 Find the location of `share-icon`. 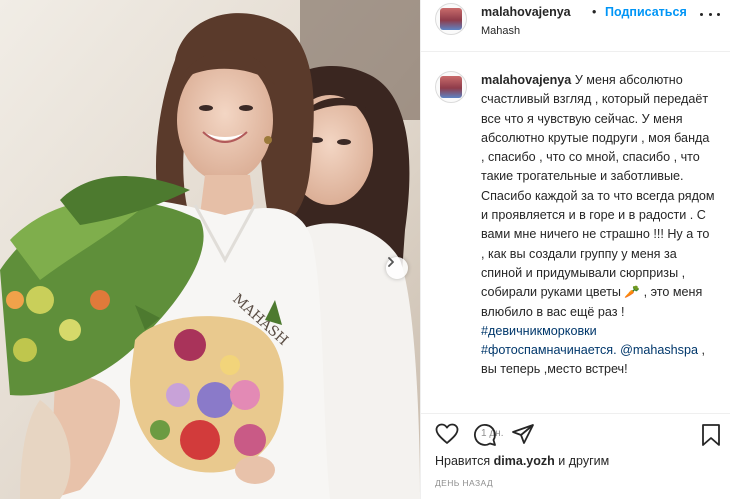

share-icon is located at coordinates (523, 434).